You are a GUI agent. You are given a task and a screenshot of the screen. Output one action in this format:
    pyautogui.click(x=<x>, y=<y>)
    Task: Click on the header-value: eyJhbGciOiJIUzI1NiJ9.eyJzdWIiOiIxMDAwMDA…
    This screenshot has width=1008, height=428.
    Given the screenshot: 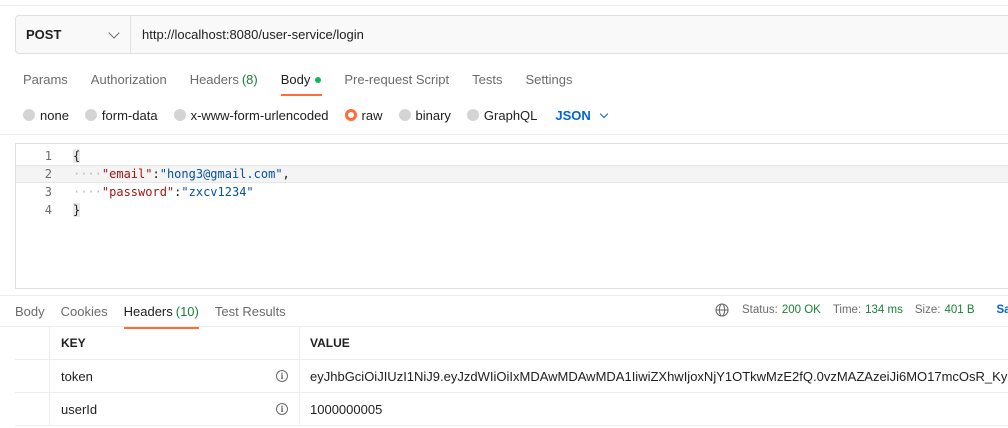 What is the action you would take?
    pyautogui.click(x=659, y=376)
    